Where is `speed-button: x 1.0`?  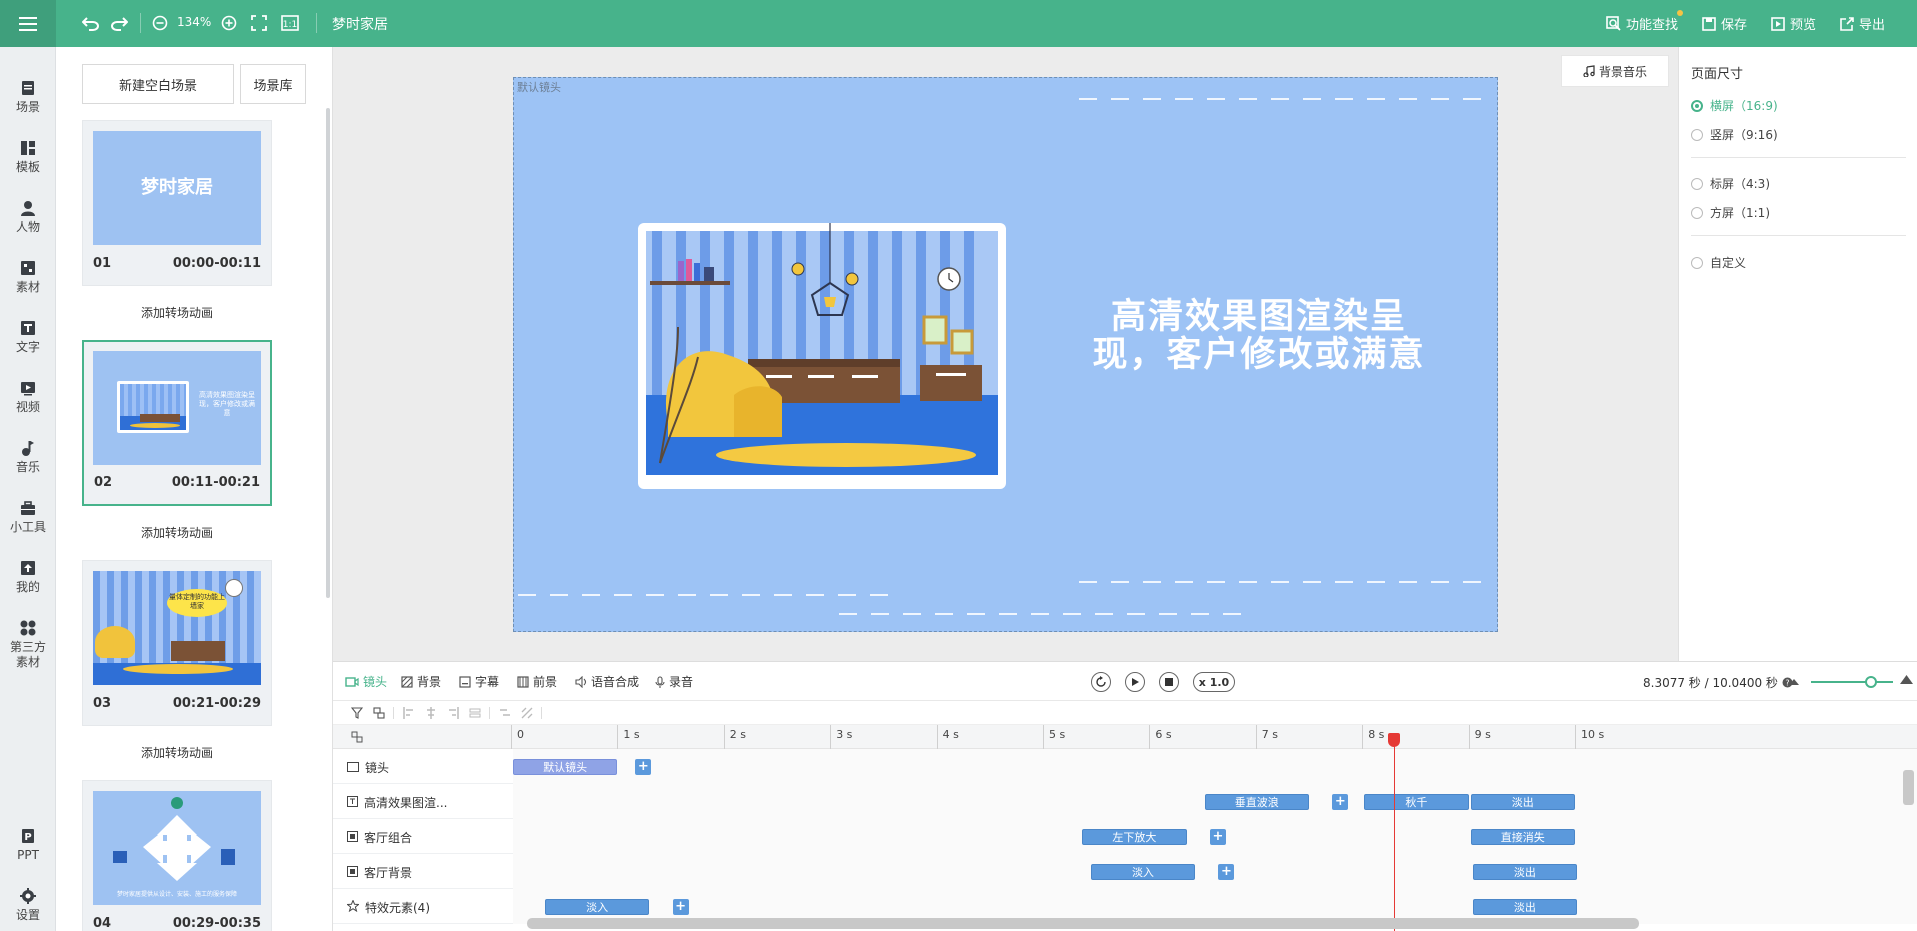 speed-button: x 1.0 is located at coordinates (1214, 682).